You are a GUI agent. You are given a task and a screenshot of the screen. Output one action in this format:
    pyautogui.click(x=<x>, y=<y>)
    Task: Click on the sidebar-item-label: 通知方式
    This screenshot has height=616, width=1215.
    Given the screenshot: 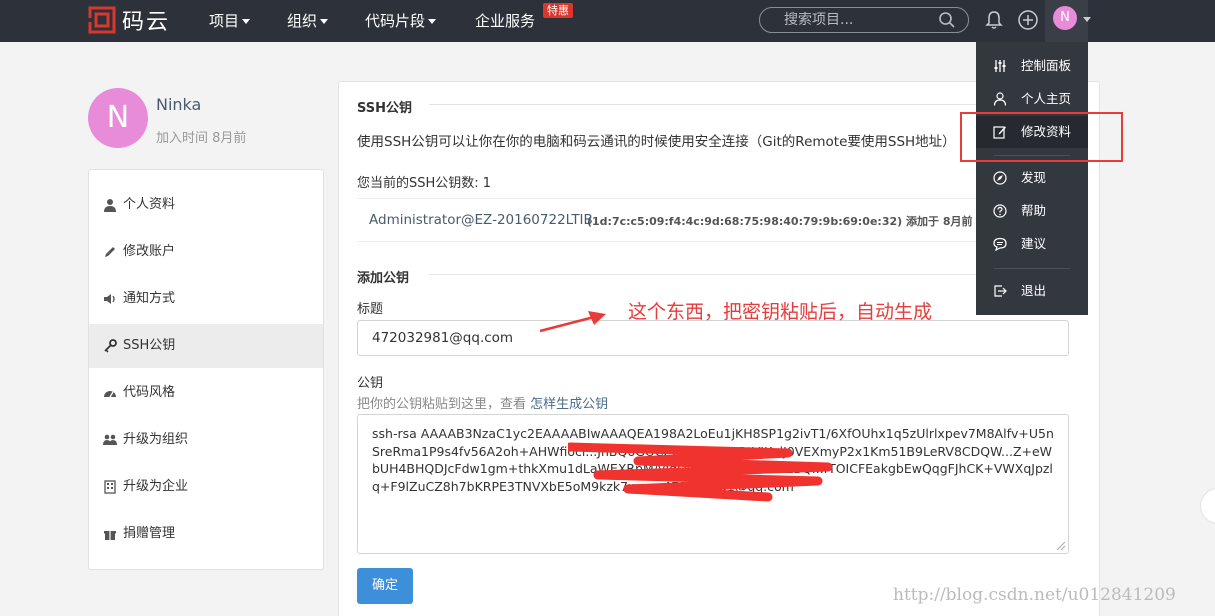 What is the action you would take?
    pyautogui.click(x=149, y=298)
    